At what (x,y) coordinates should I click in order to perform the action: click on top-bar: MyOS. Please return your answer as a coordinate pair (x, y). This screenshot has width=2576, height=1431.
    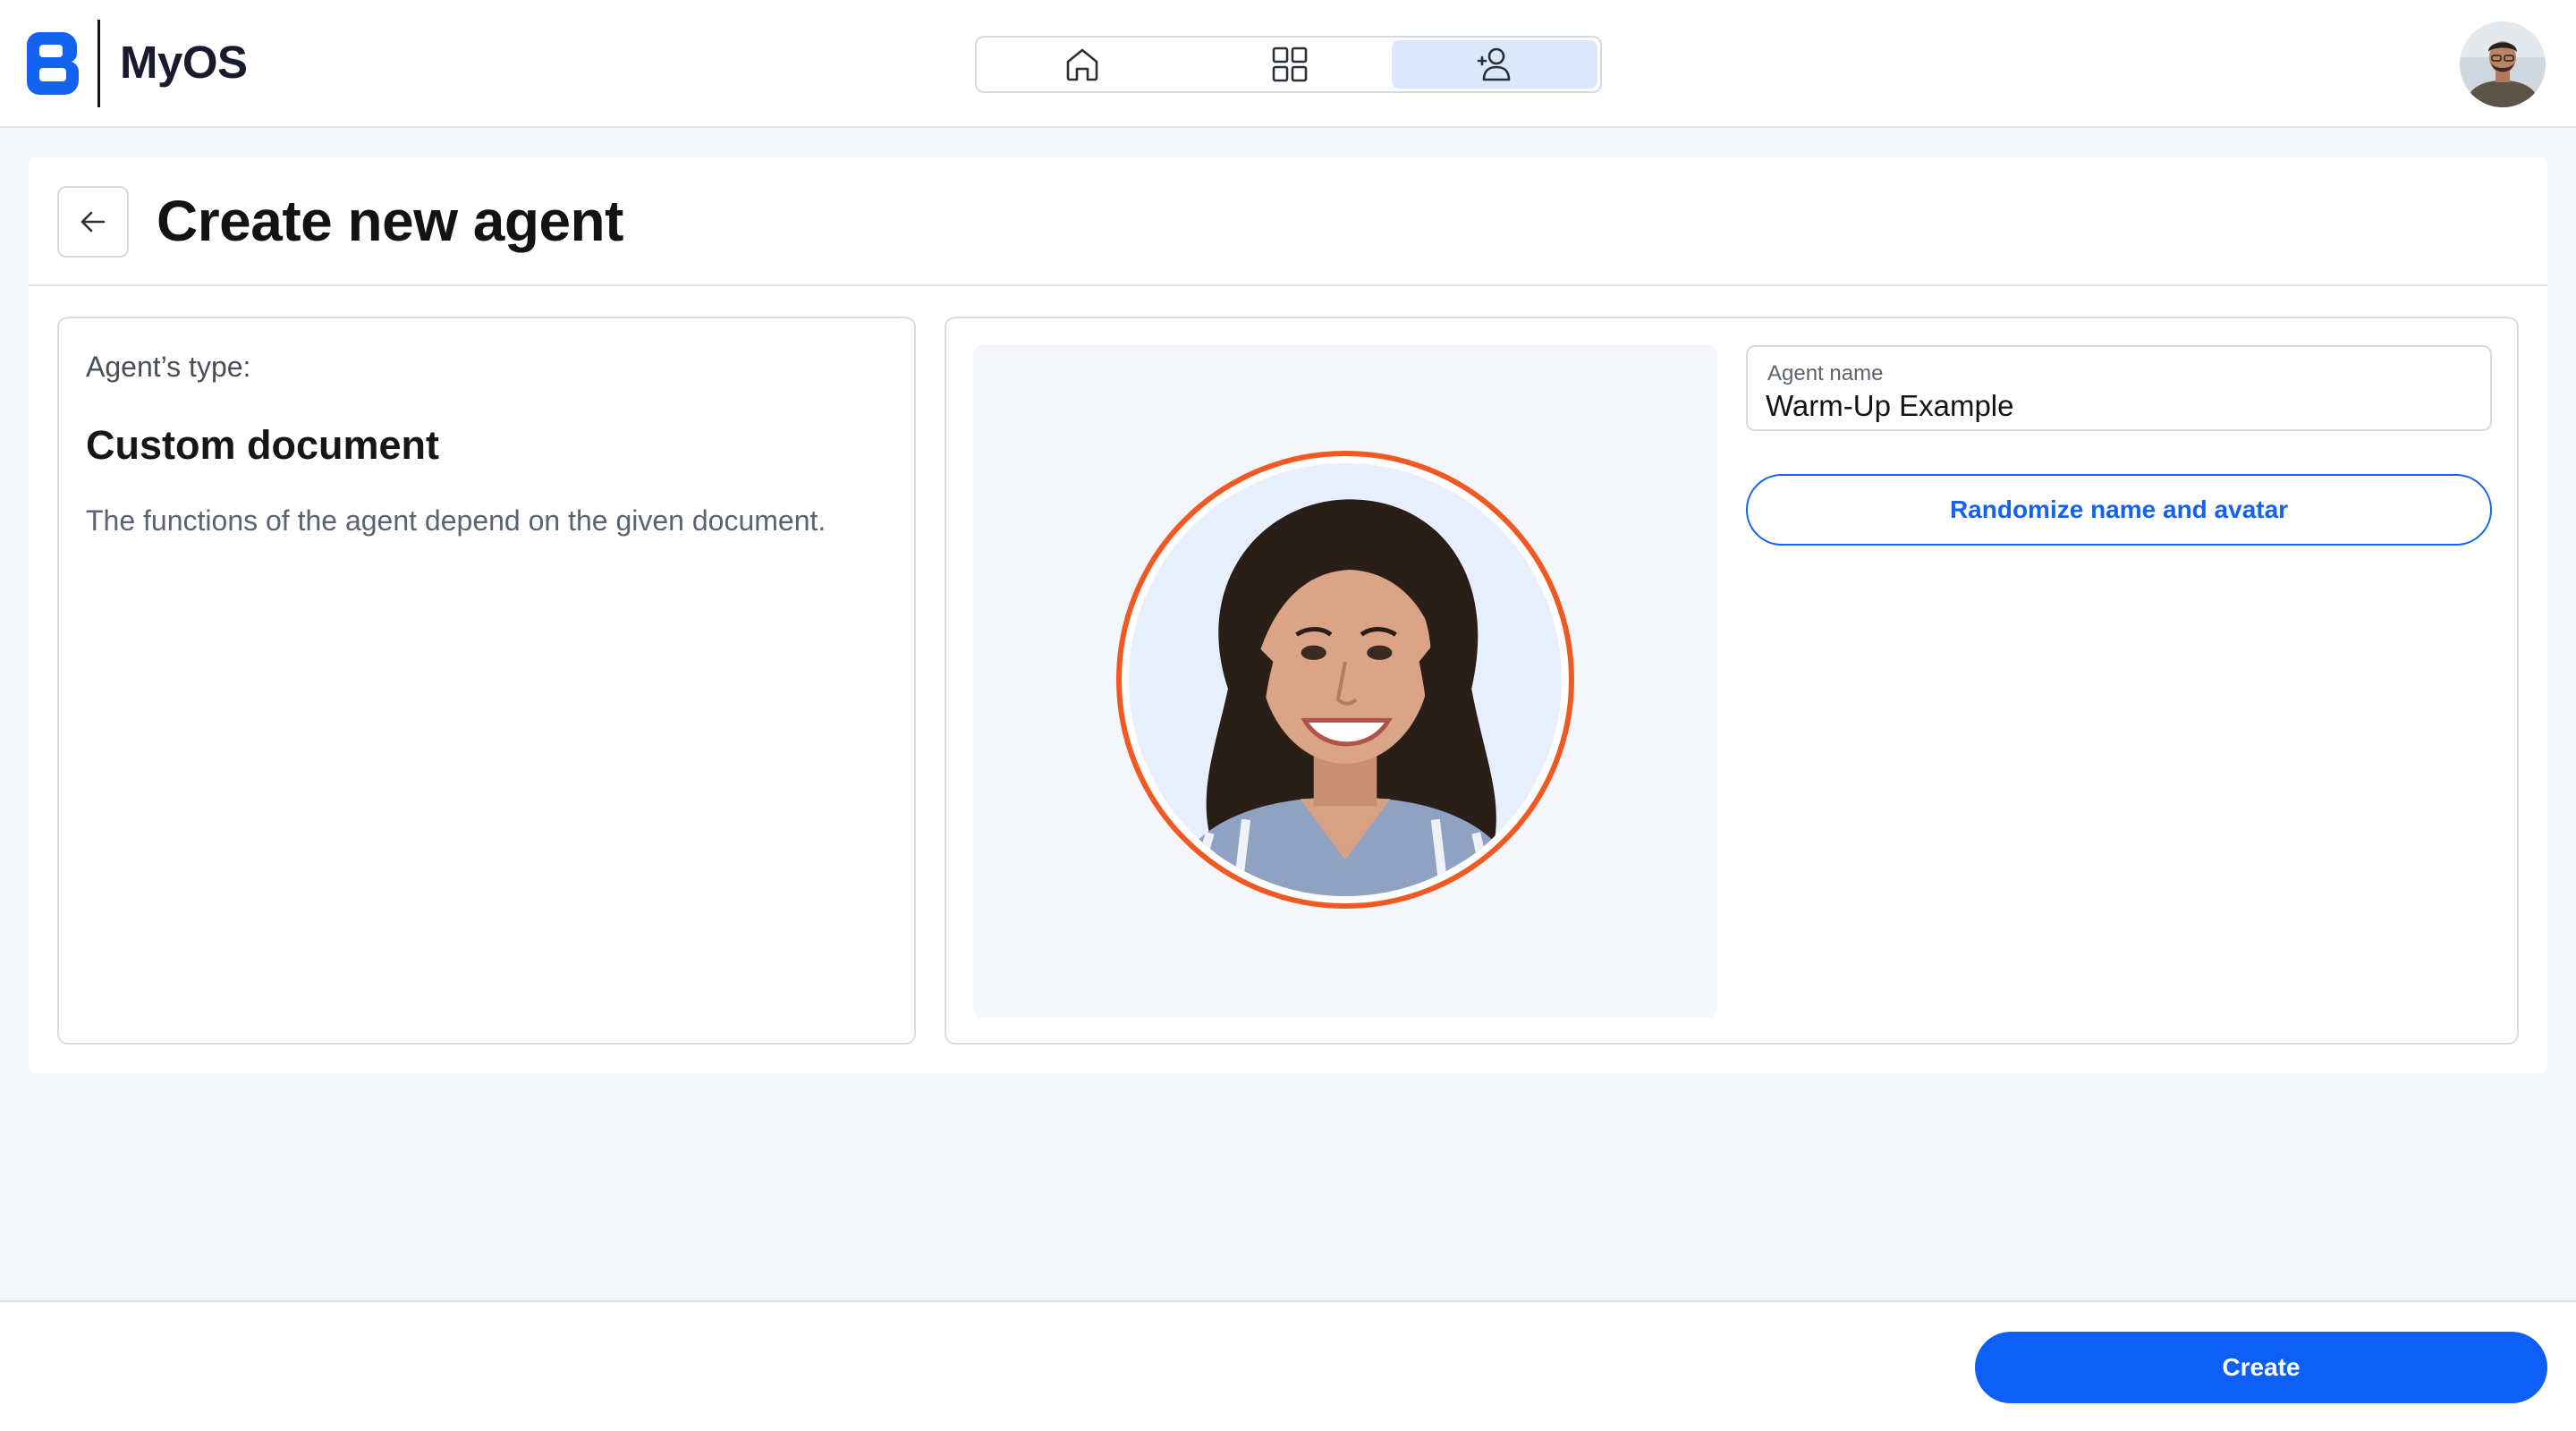
    Looking at the image, I should click on (1288, 64).